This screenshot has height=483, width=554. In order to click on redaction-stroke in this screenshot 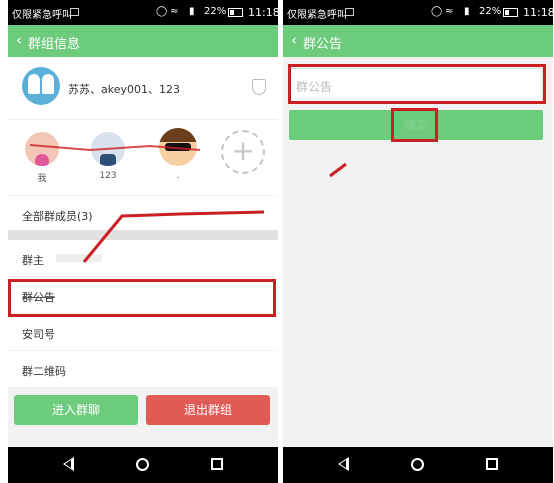, I will do `click(173, 236)`.